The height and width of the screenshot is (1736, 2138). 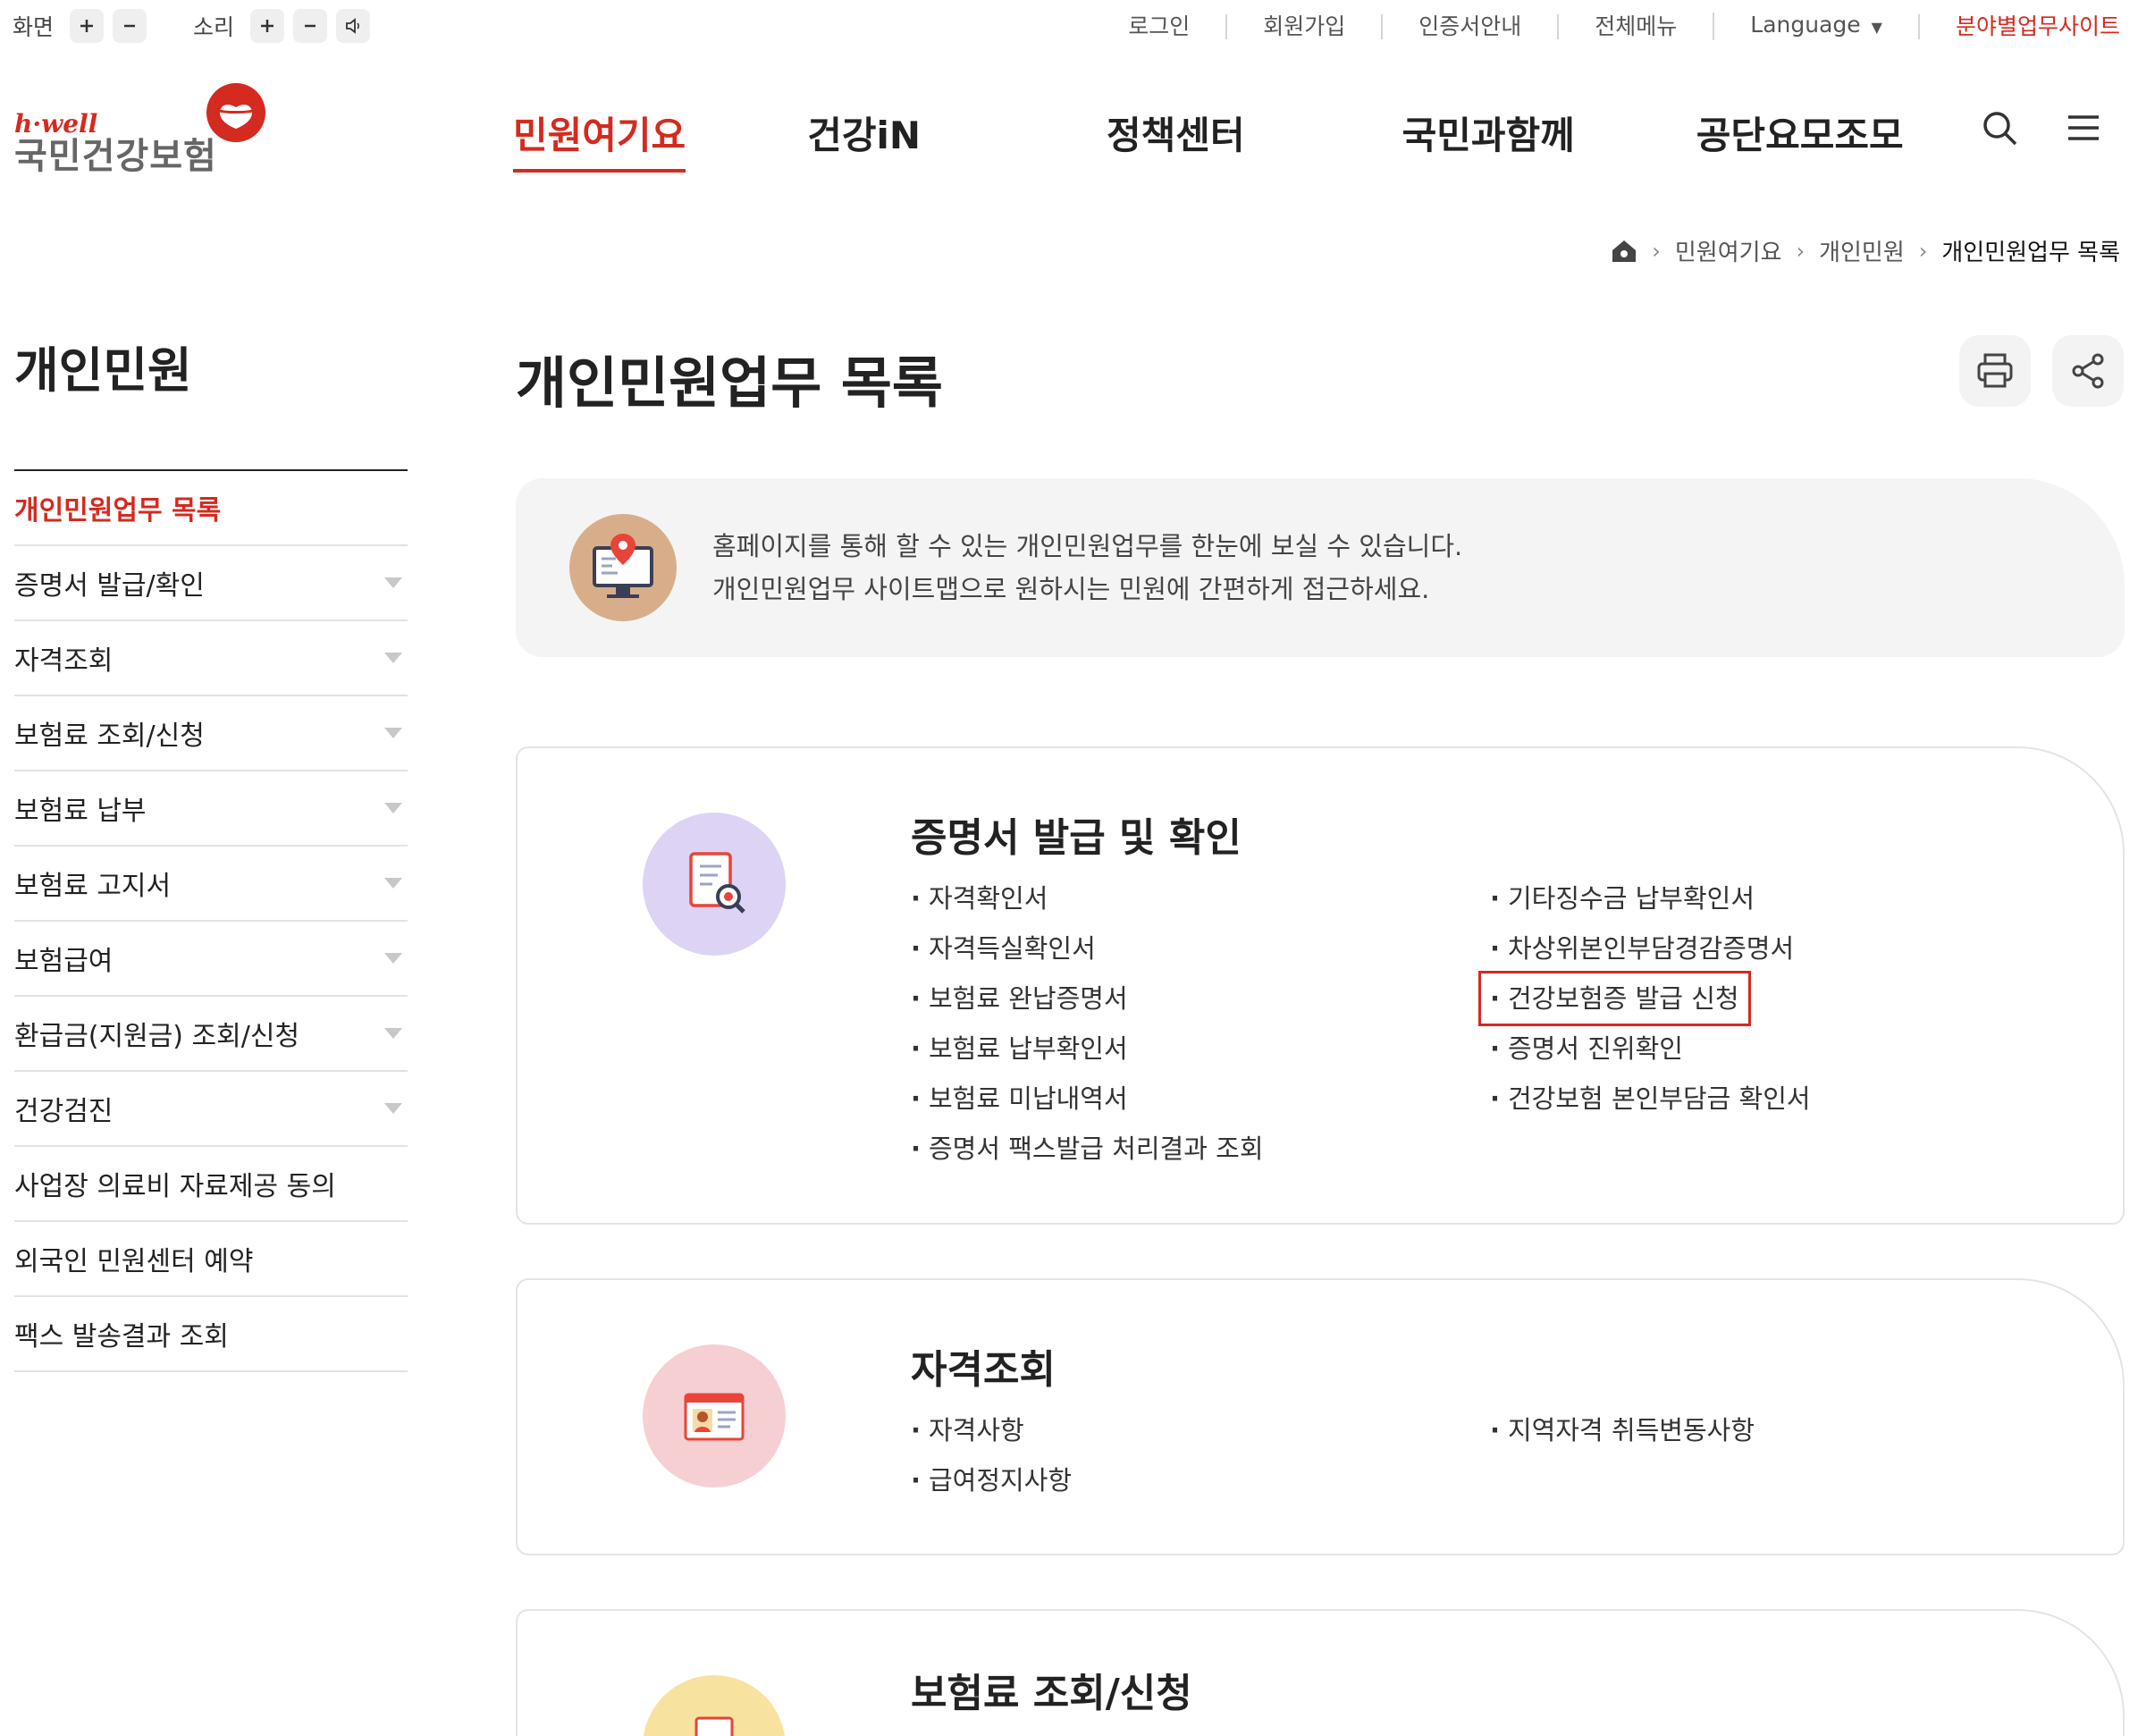 What do you see at coordinates (730, 383) in the screenshot?
I see `page-title: 개인민원업무 목록` at bounding box center [730, 383].